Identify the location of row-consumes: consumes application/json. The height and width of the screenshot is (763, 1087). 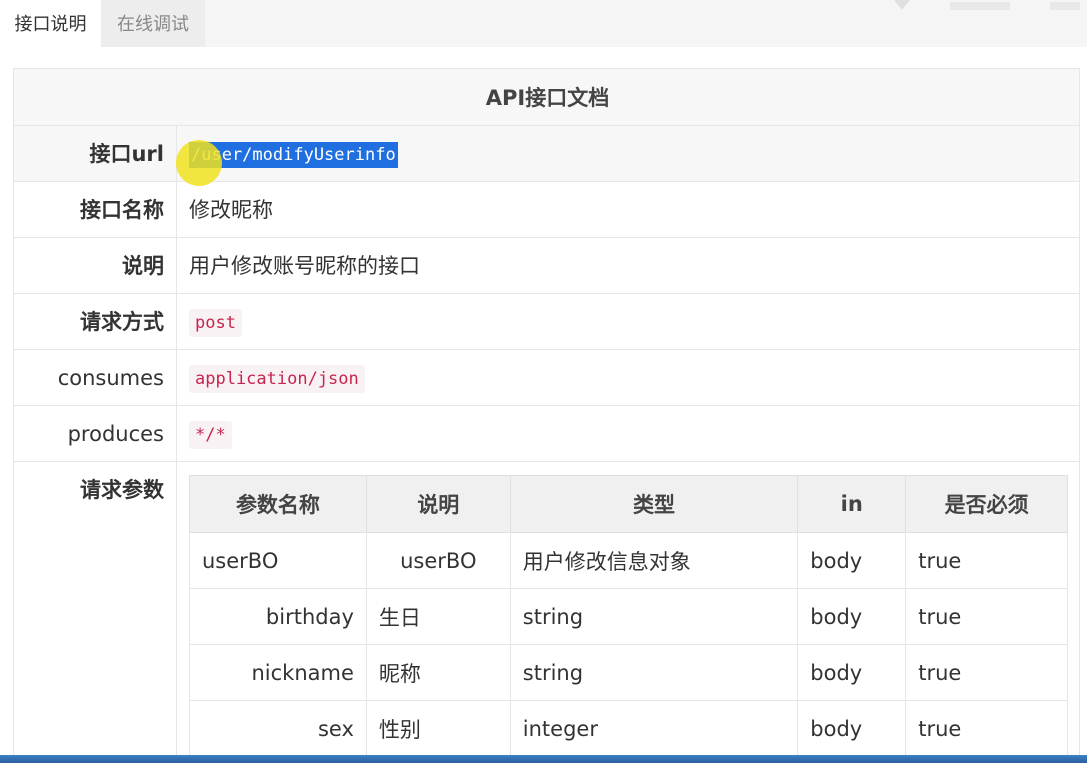
(546, 378).